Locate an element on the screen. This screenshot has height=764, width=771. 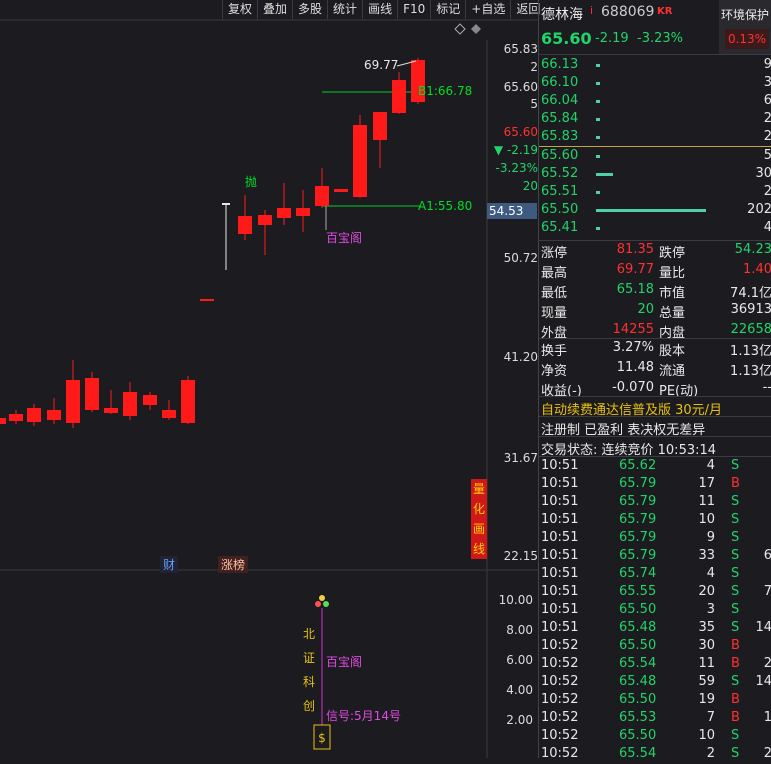
order-price: 65.51 is located at coordinates (560, 191).